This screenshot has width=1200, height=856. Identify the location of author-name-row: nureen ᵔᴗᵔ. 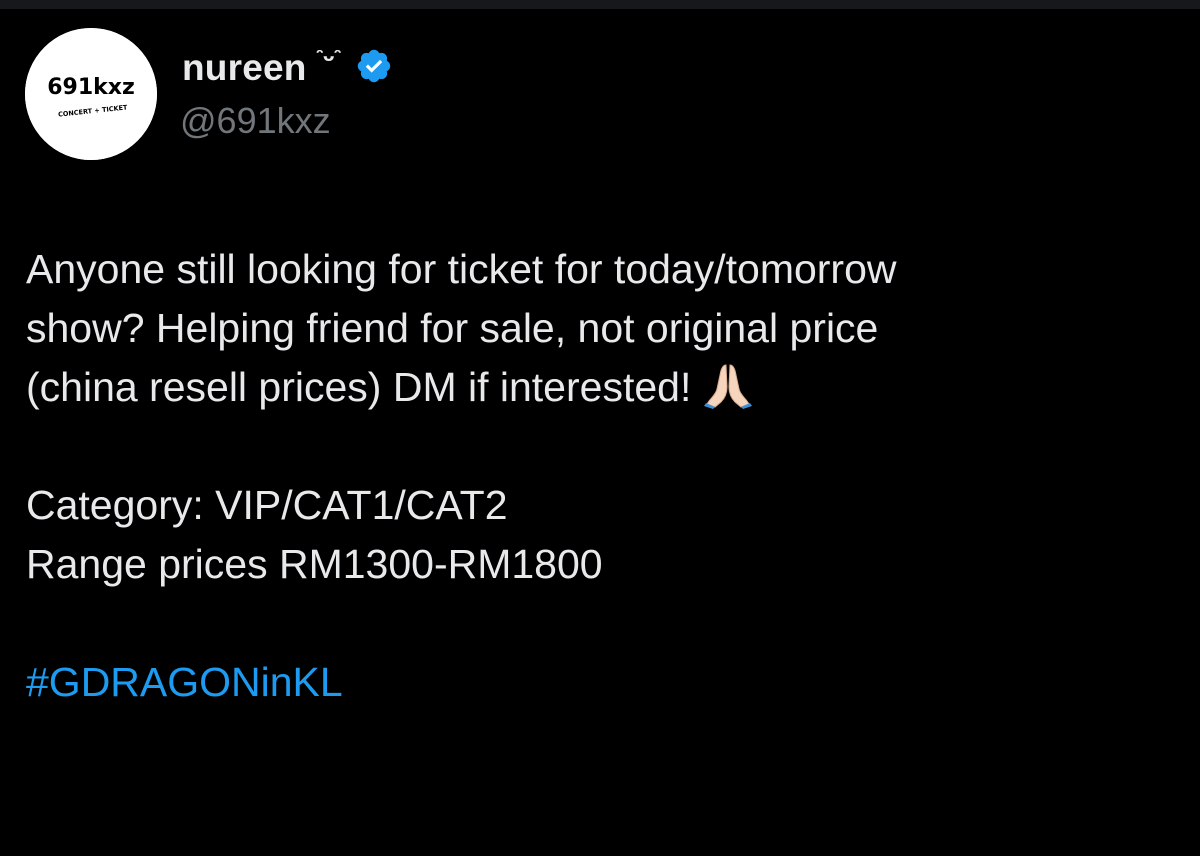
(287, 68).